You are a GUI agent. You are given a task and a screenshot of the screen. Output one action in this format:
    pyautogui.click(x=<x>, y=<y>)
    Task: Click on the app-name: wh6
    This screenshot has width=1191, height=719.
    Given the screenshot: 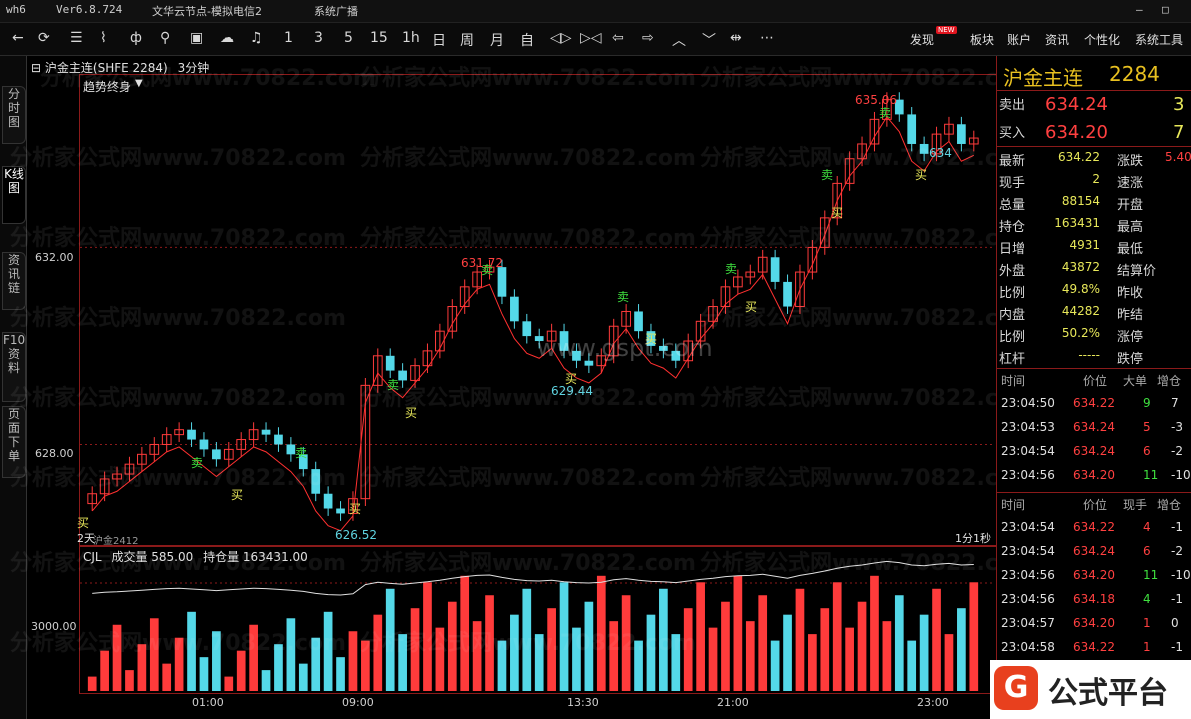 What is the action you would take?
    pyautogui.click(x=16, y=9)
    